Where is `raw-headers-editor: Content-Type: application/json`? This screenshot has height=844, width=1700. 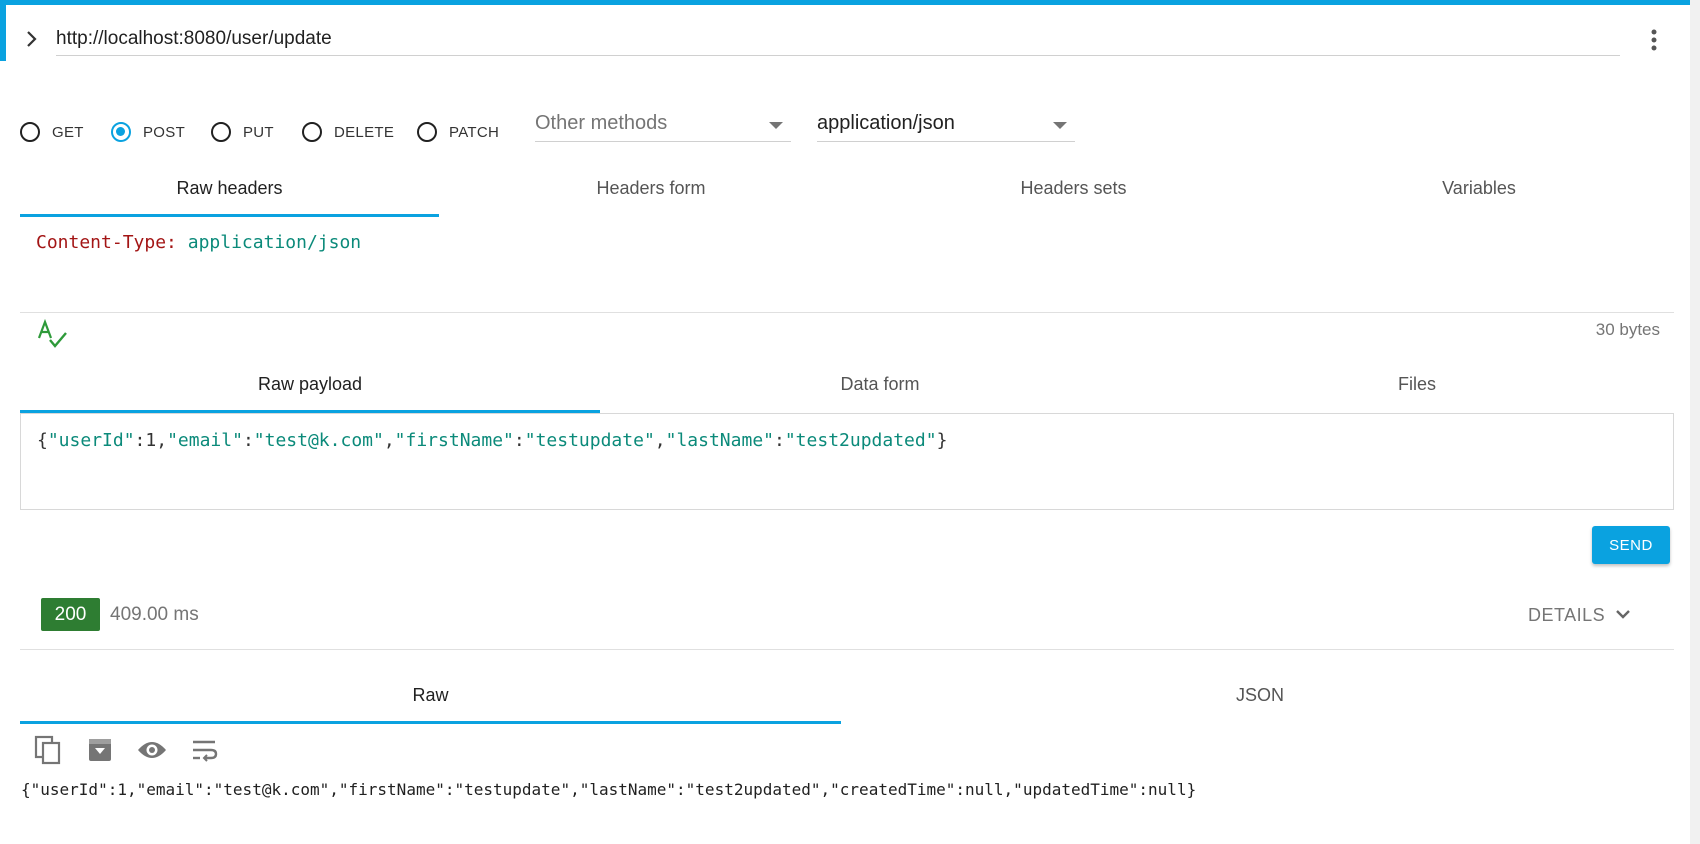 raw-headers-editor: Content-Type: application/json is located at coordinates (198, 242).